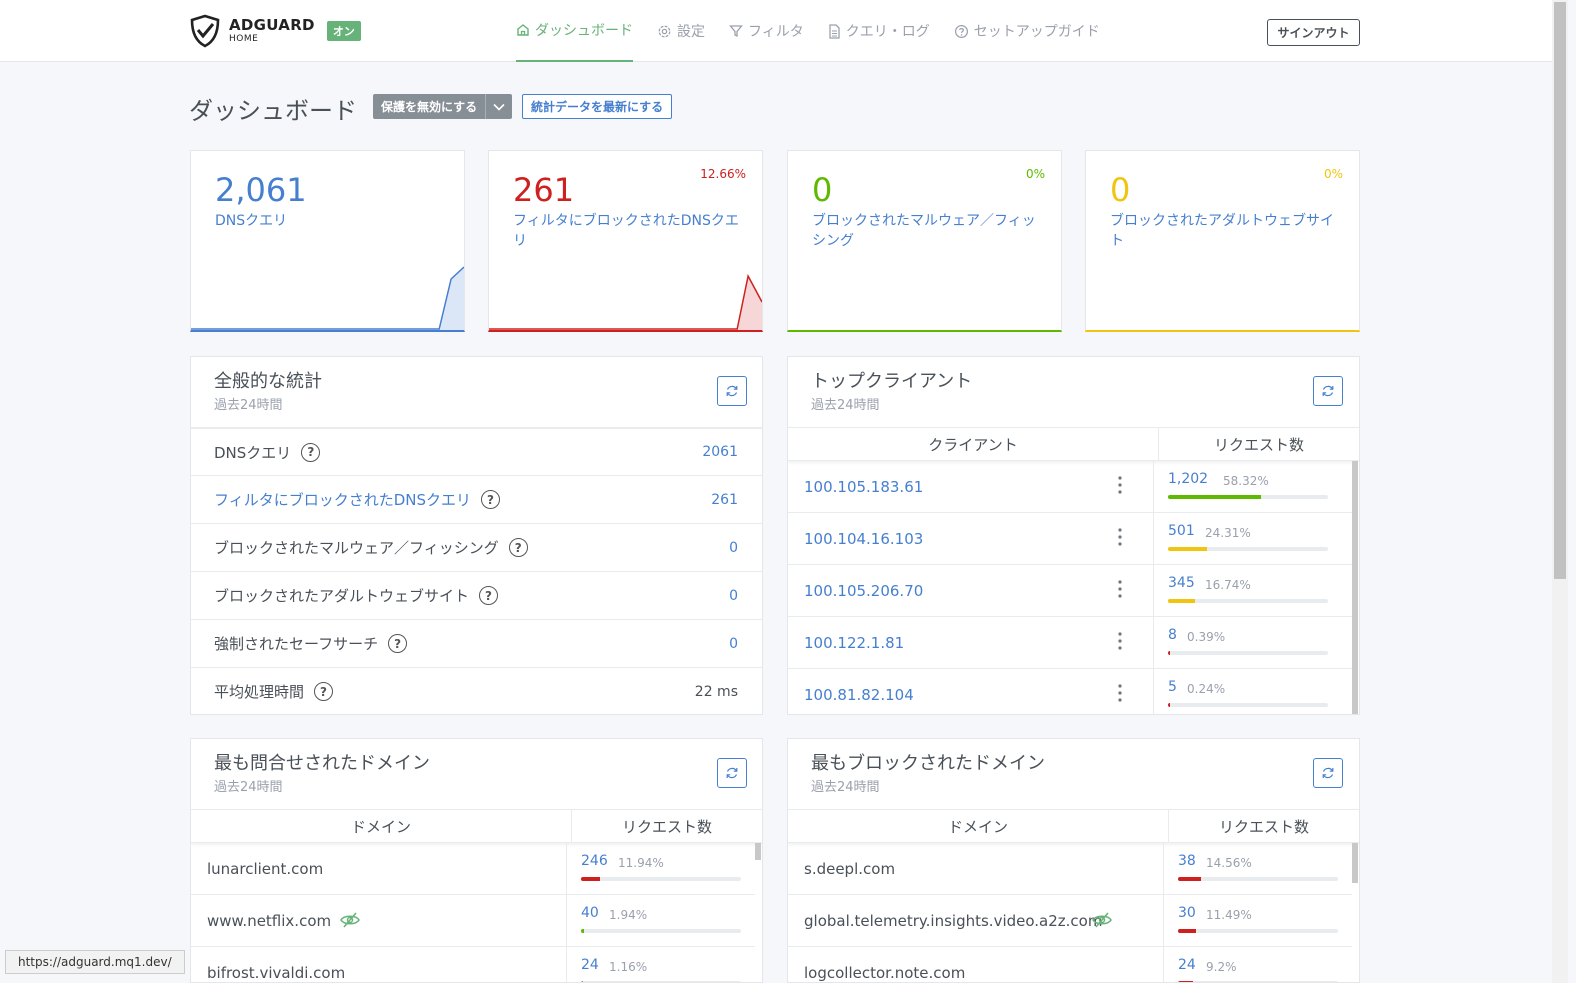 The height and width of the screenshot is (983, 1576). What do you see at coordinates (660, 964) in the screenshot?
I see `request-count-cell: 24 1.16%` at bounding box center [660, 964].